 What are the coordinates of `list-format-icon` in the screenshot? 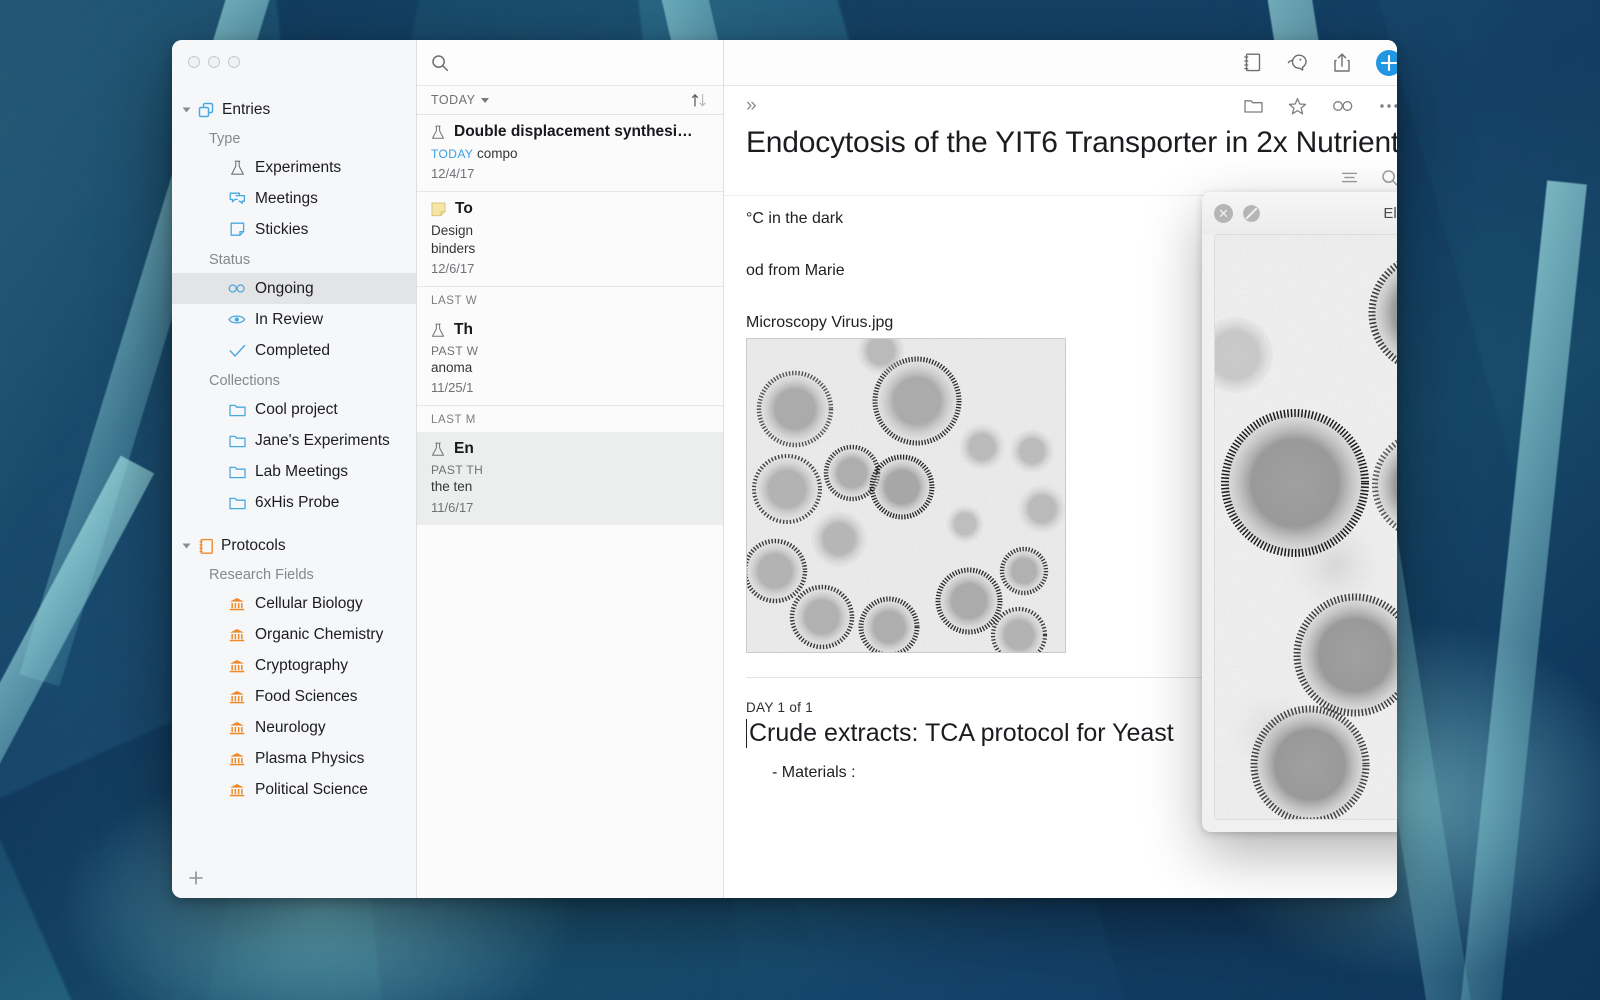 It's located at (1349, 177).